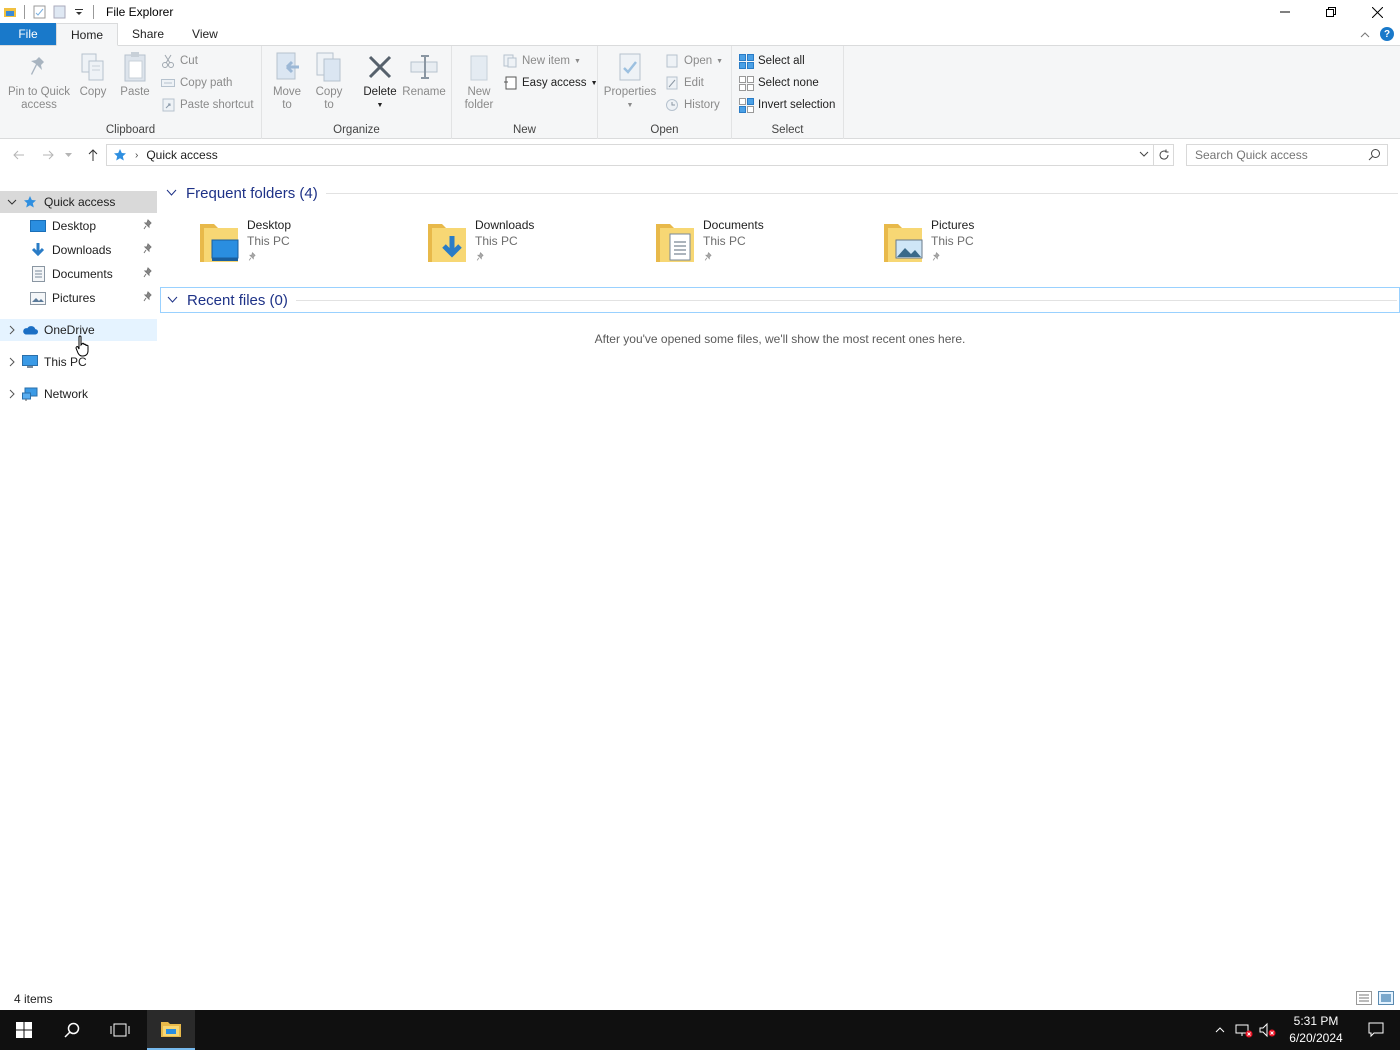  What do you see at coordinates (205, 34) in the screenshot?
I see `tab-view: View` at bounding box center [205, 34].